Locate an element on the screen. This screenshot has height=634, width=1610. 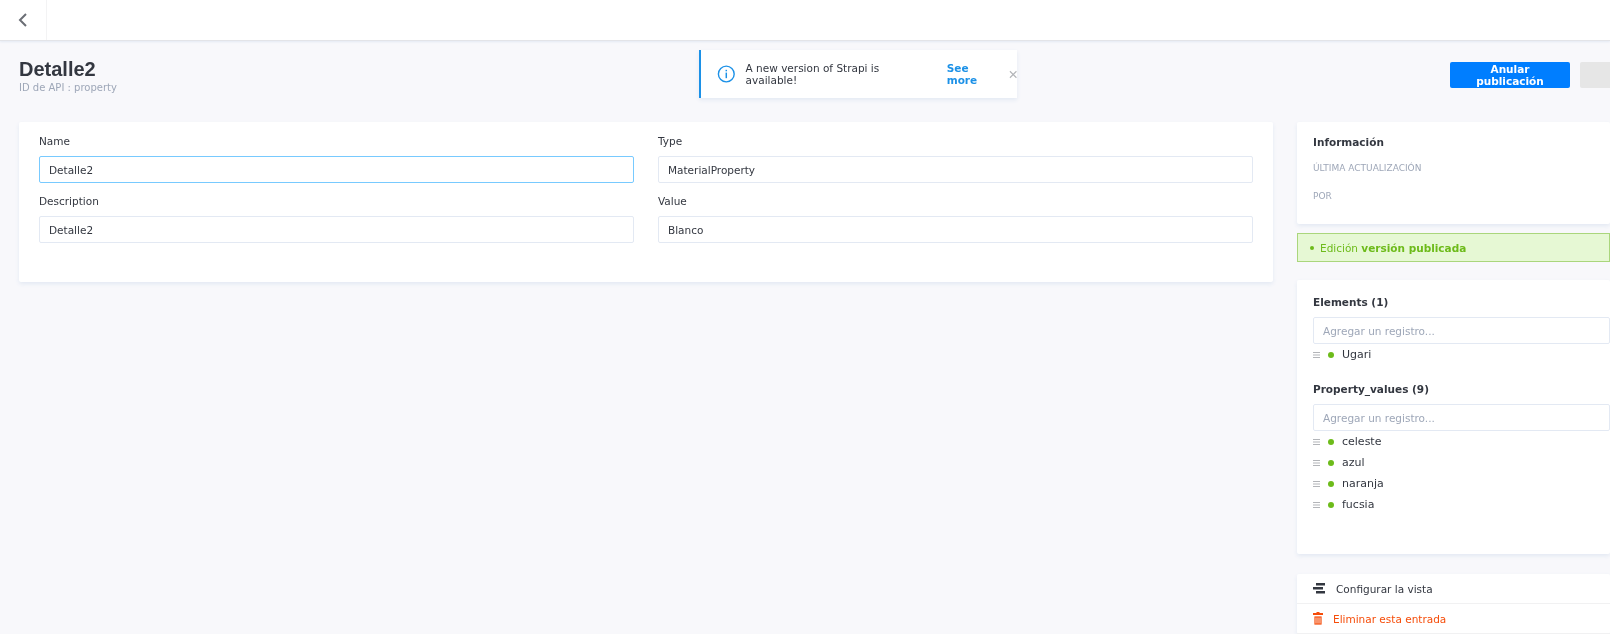
page-title: Detalle2 is located at coordinates (58, 69).